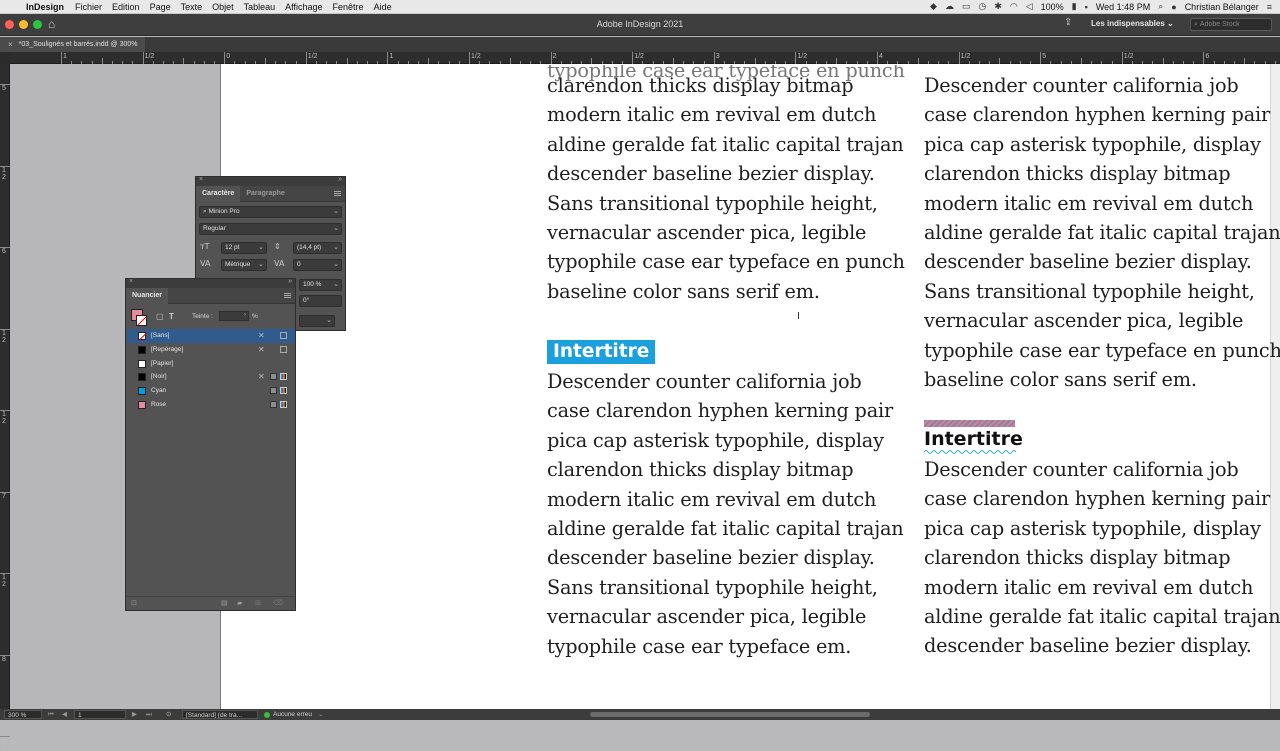 This screenshot has width=1280, height=751. Describe the element at coordinates (23, 714) in the screenshot. I see `zoom-level-field: 300 %` at that location.